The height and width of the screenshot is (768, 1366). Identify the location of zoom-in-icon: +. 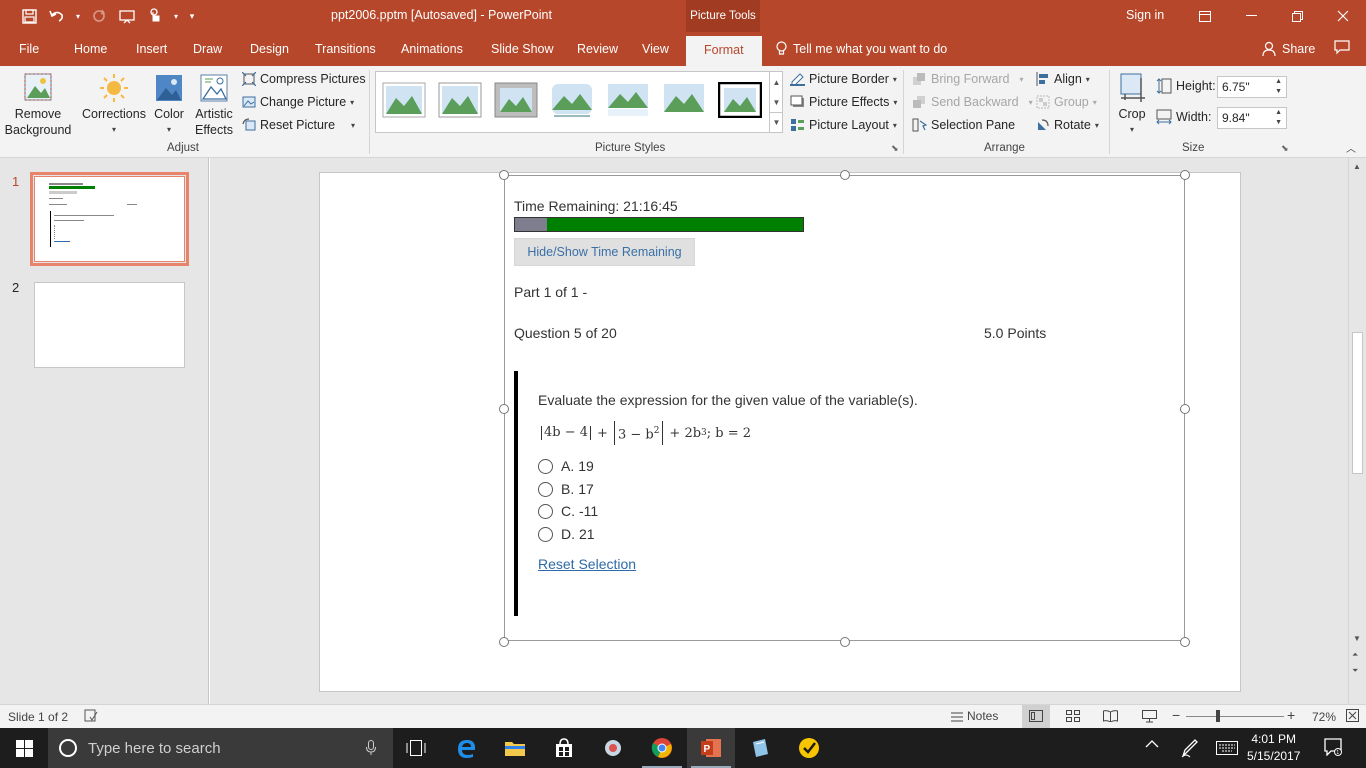
(1291, 715).